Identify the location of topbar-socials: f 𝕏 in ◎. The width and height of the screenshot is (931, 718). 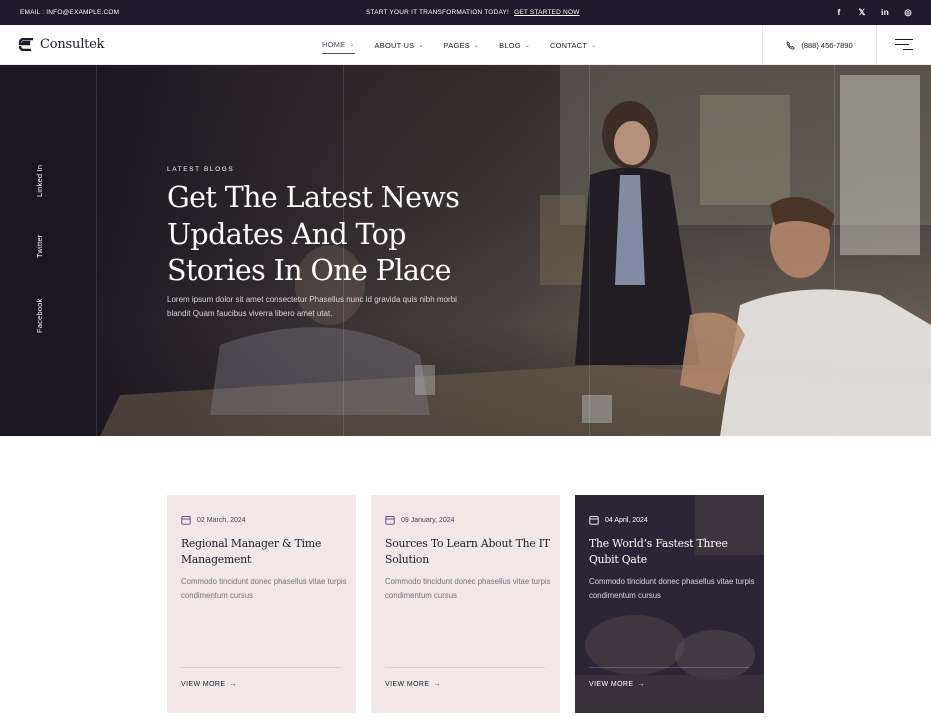
(873, 12).